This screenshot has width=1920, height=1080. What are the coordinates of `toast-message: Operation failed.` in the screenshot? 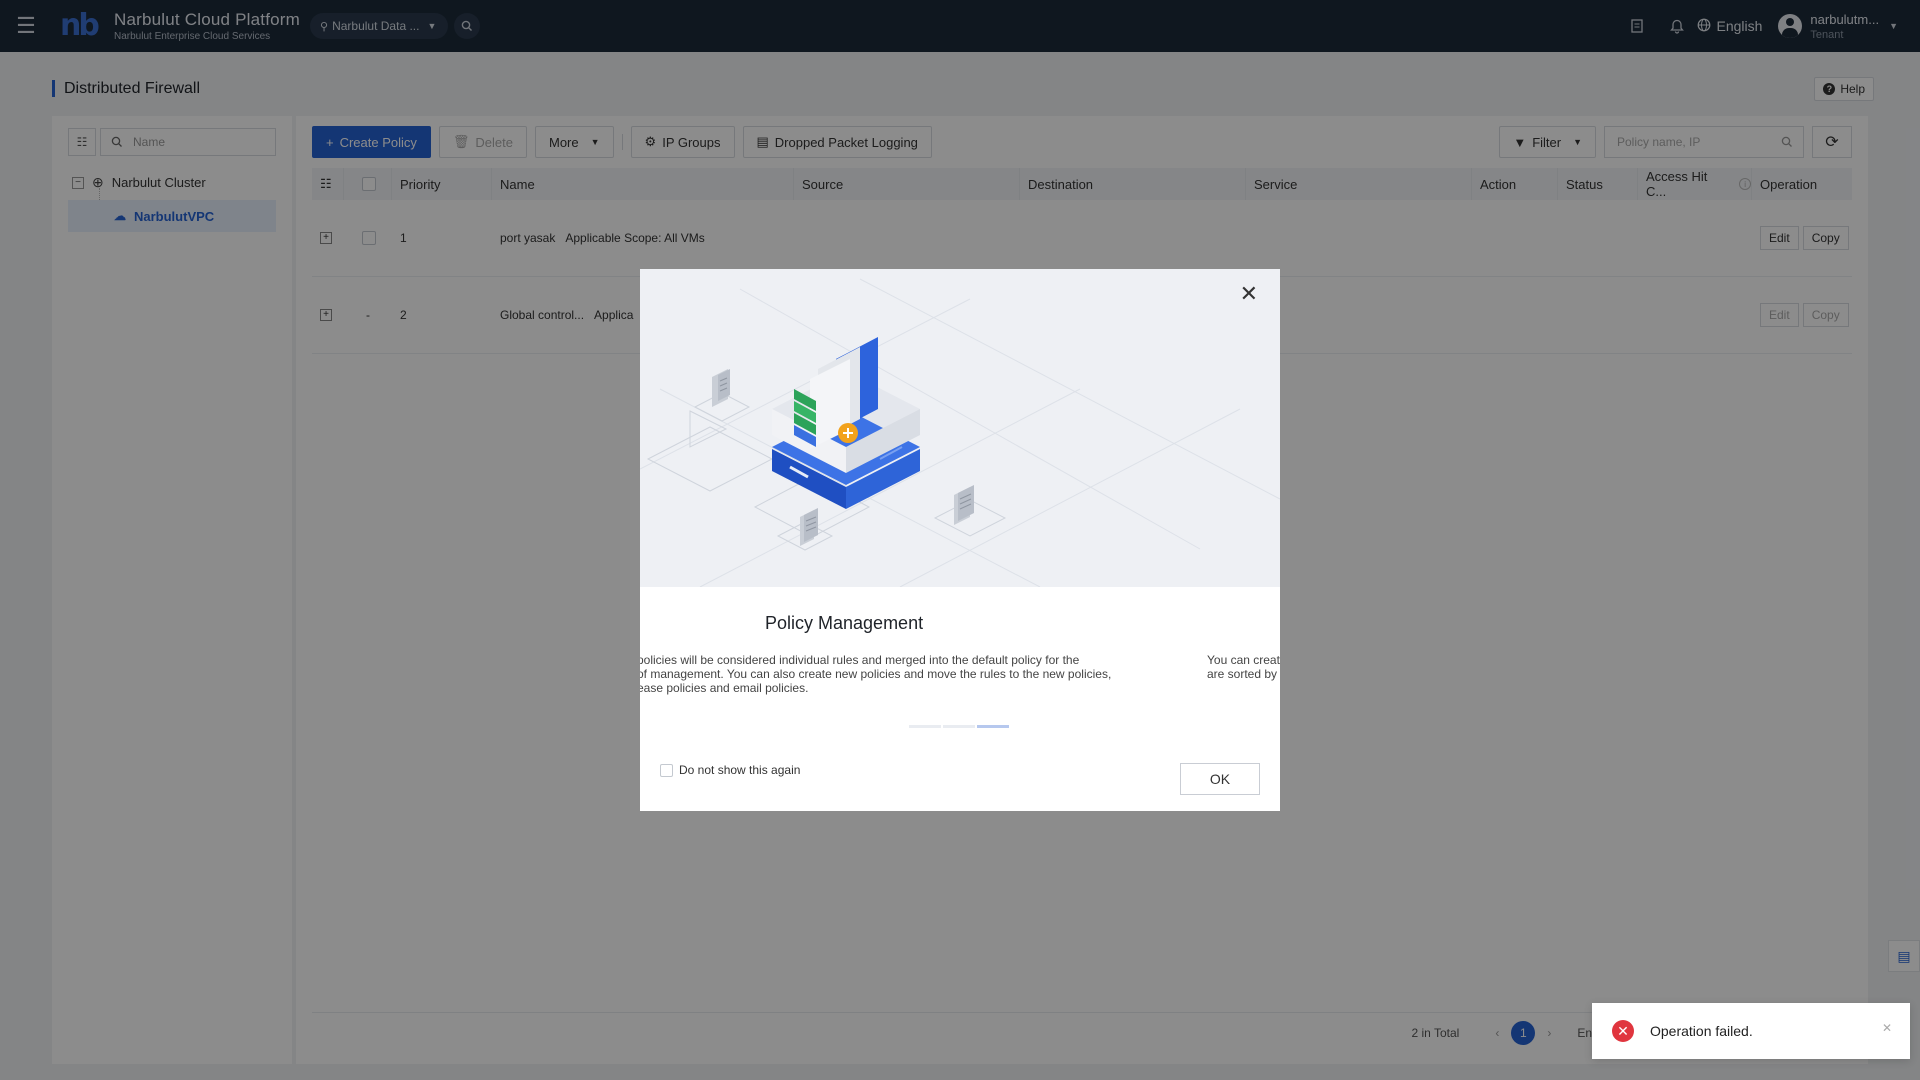 It's located at (1701, 1031).